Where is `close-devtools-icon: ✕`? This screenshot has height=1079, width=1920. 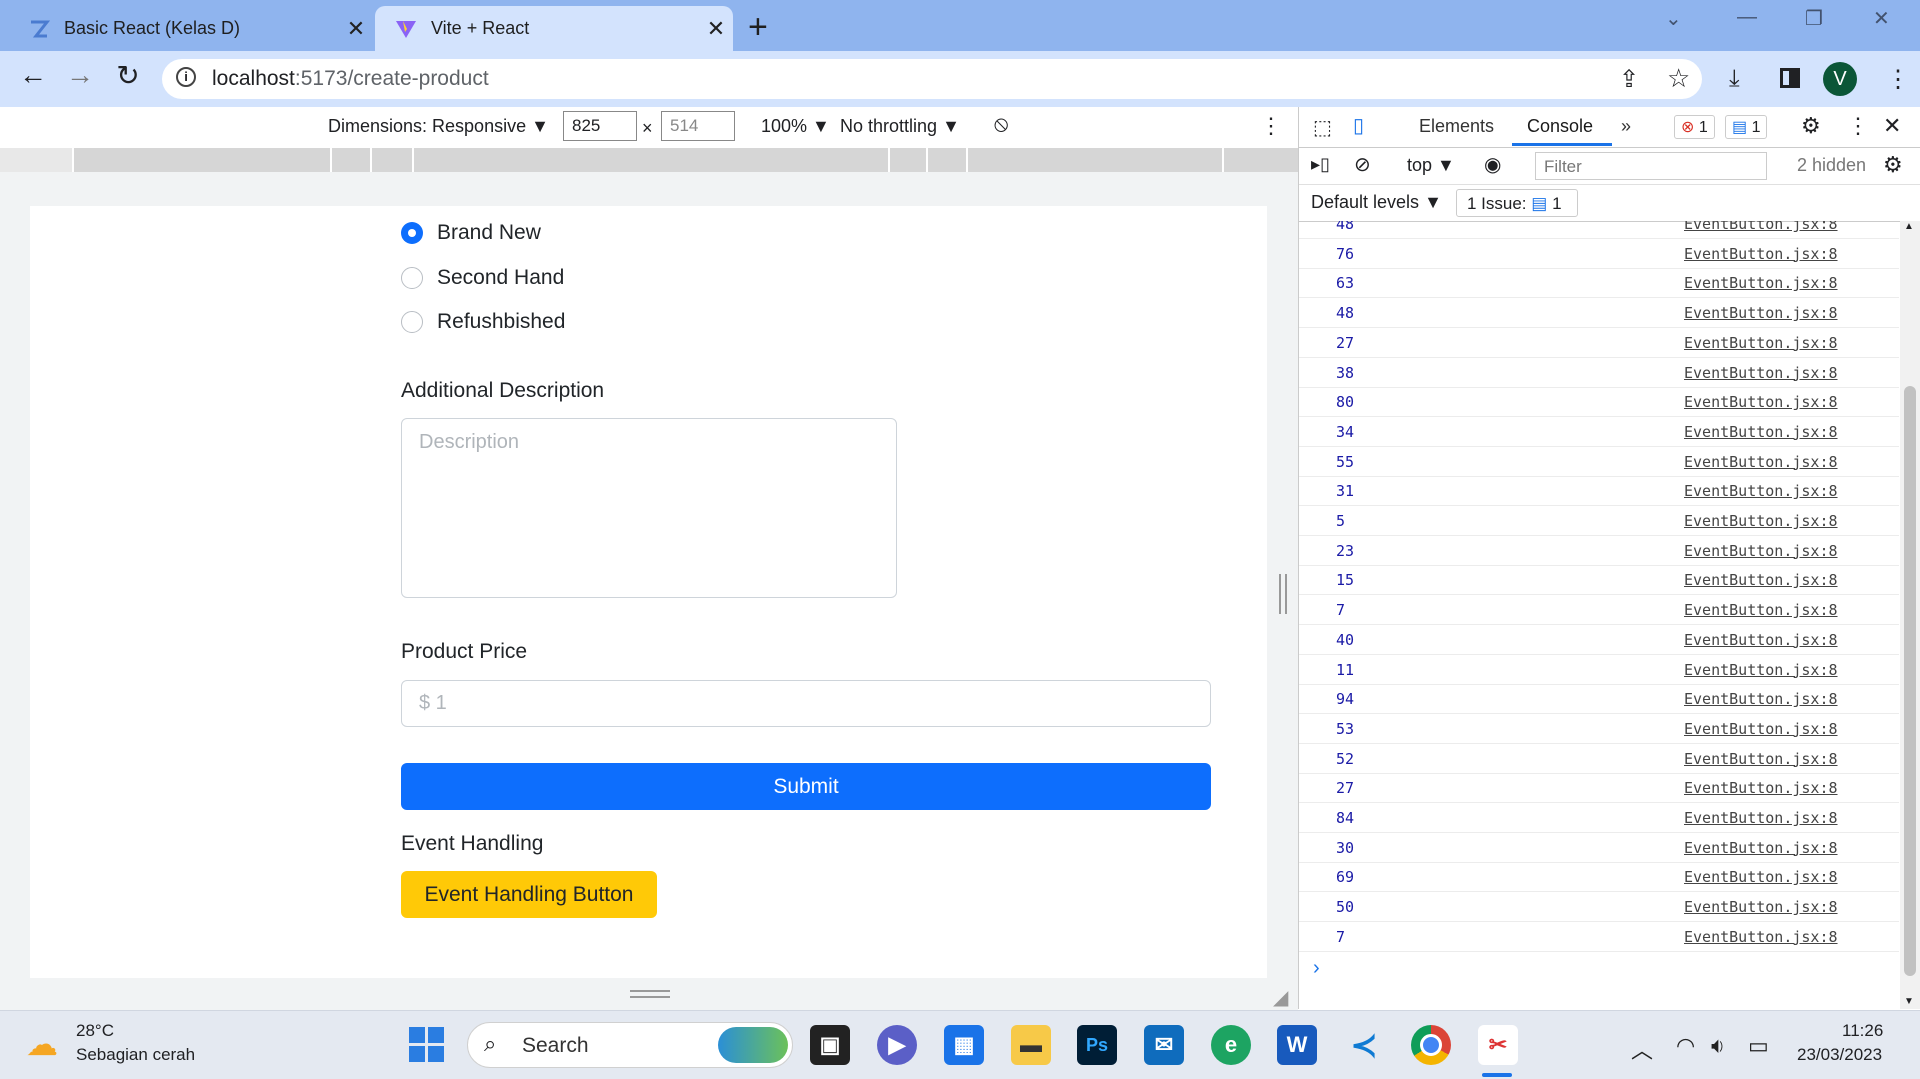
close-devtools-icon: ✕ is located at coordinates (1892, 126).